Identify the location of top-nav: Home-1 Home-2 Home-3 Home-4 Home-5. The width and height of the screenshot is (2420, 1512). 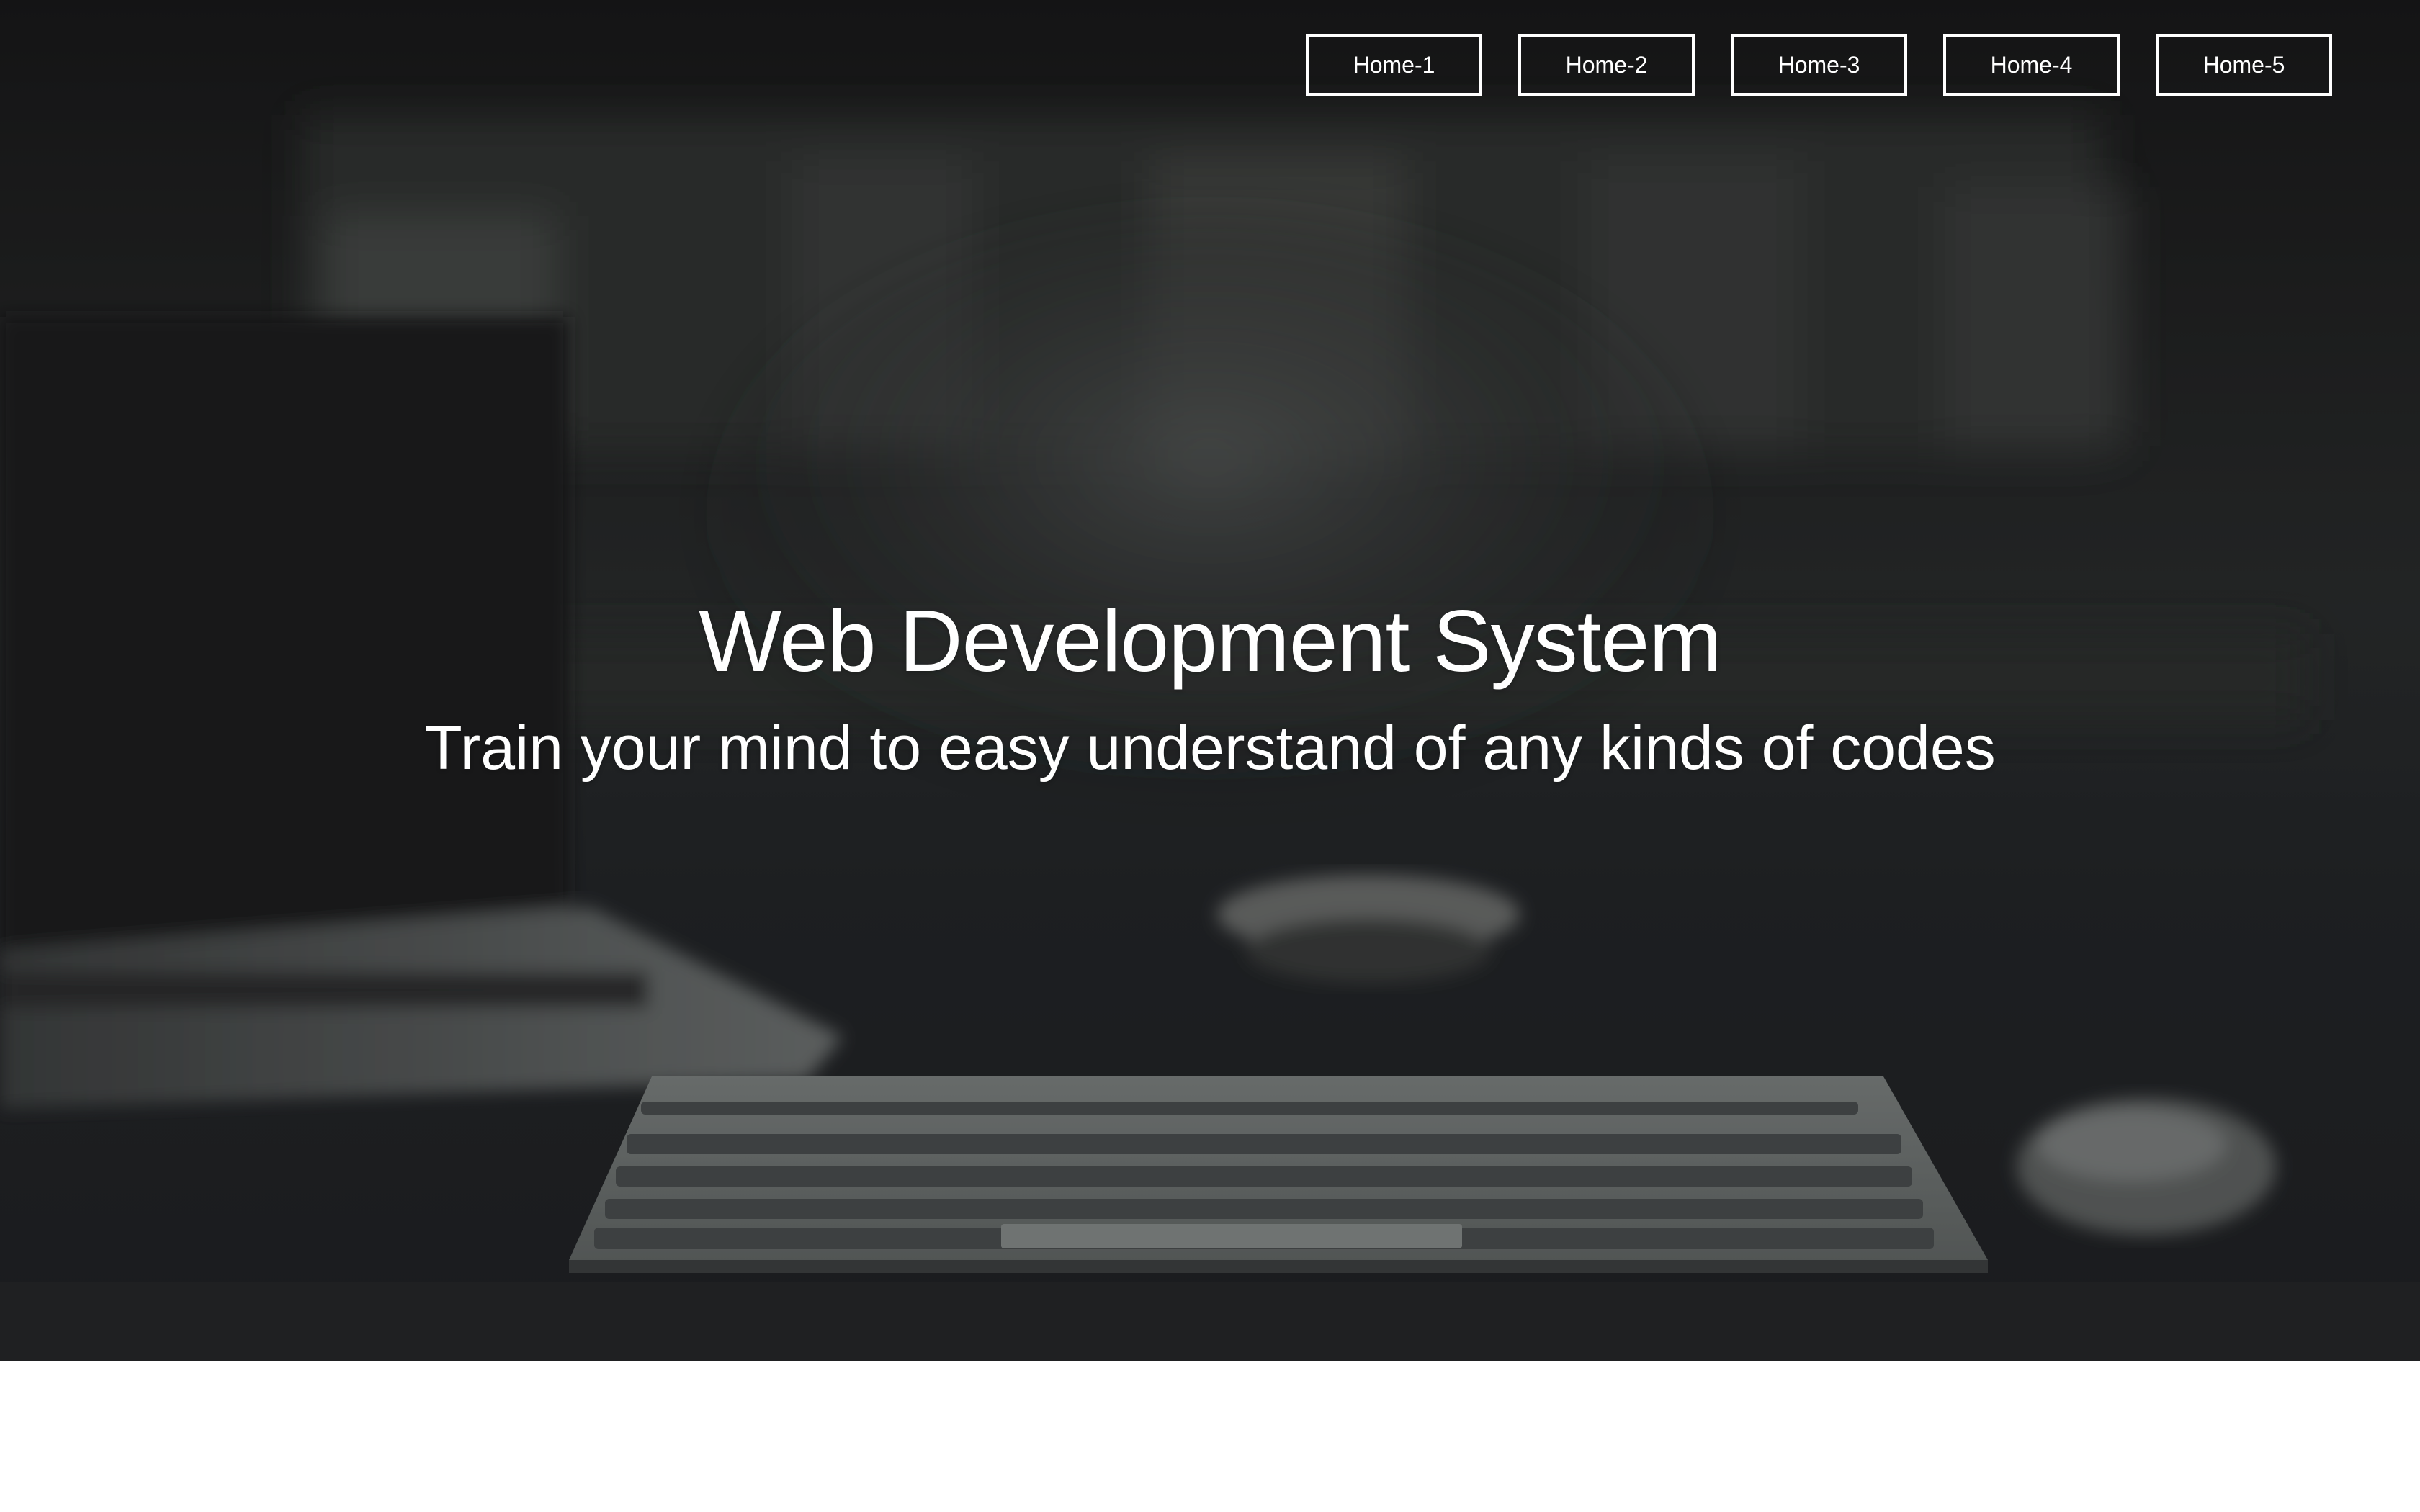
(1819, 65).